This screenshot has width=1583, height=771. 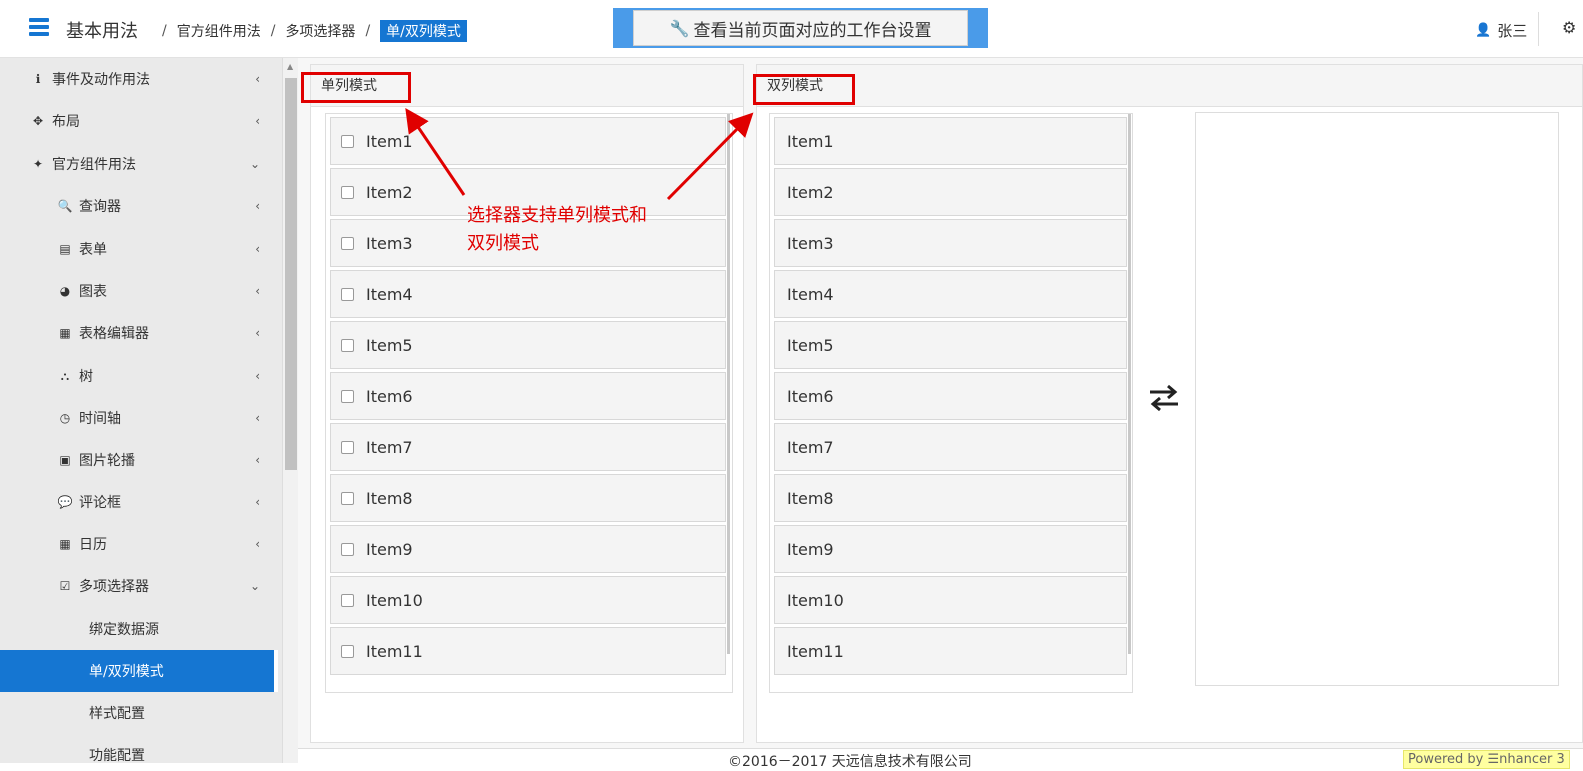 I want to click on menu-toggle-icon, so click(x=39, y=28).